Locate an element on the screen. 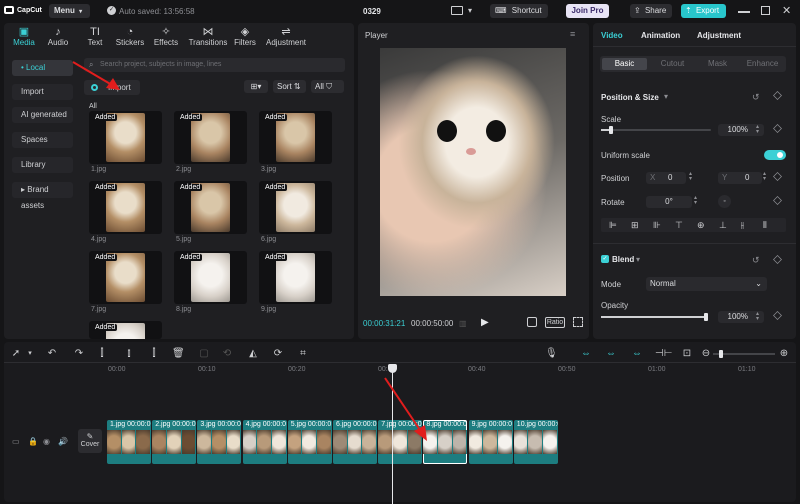 The height and width of the screenshot is (504, 800). close-icon: ✕ is located at coordinates (786, 10).